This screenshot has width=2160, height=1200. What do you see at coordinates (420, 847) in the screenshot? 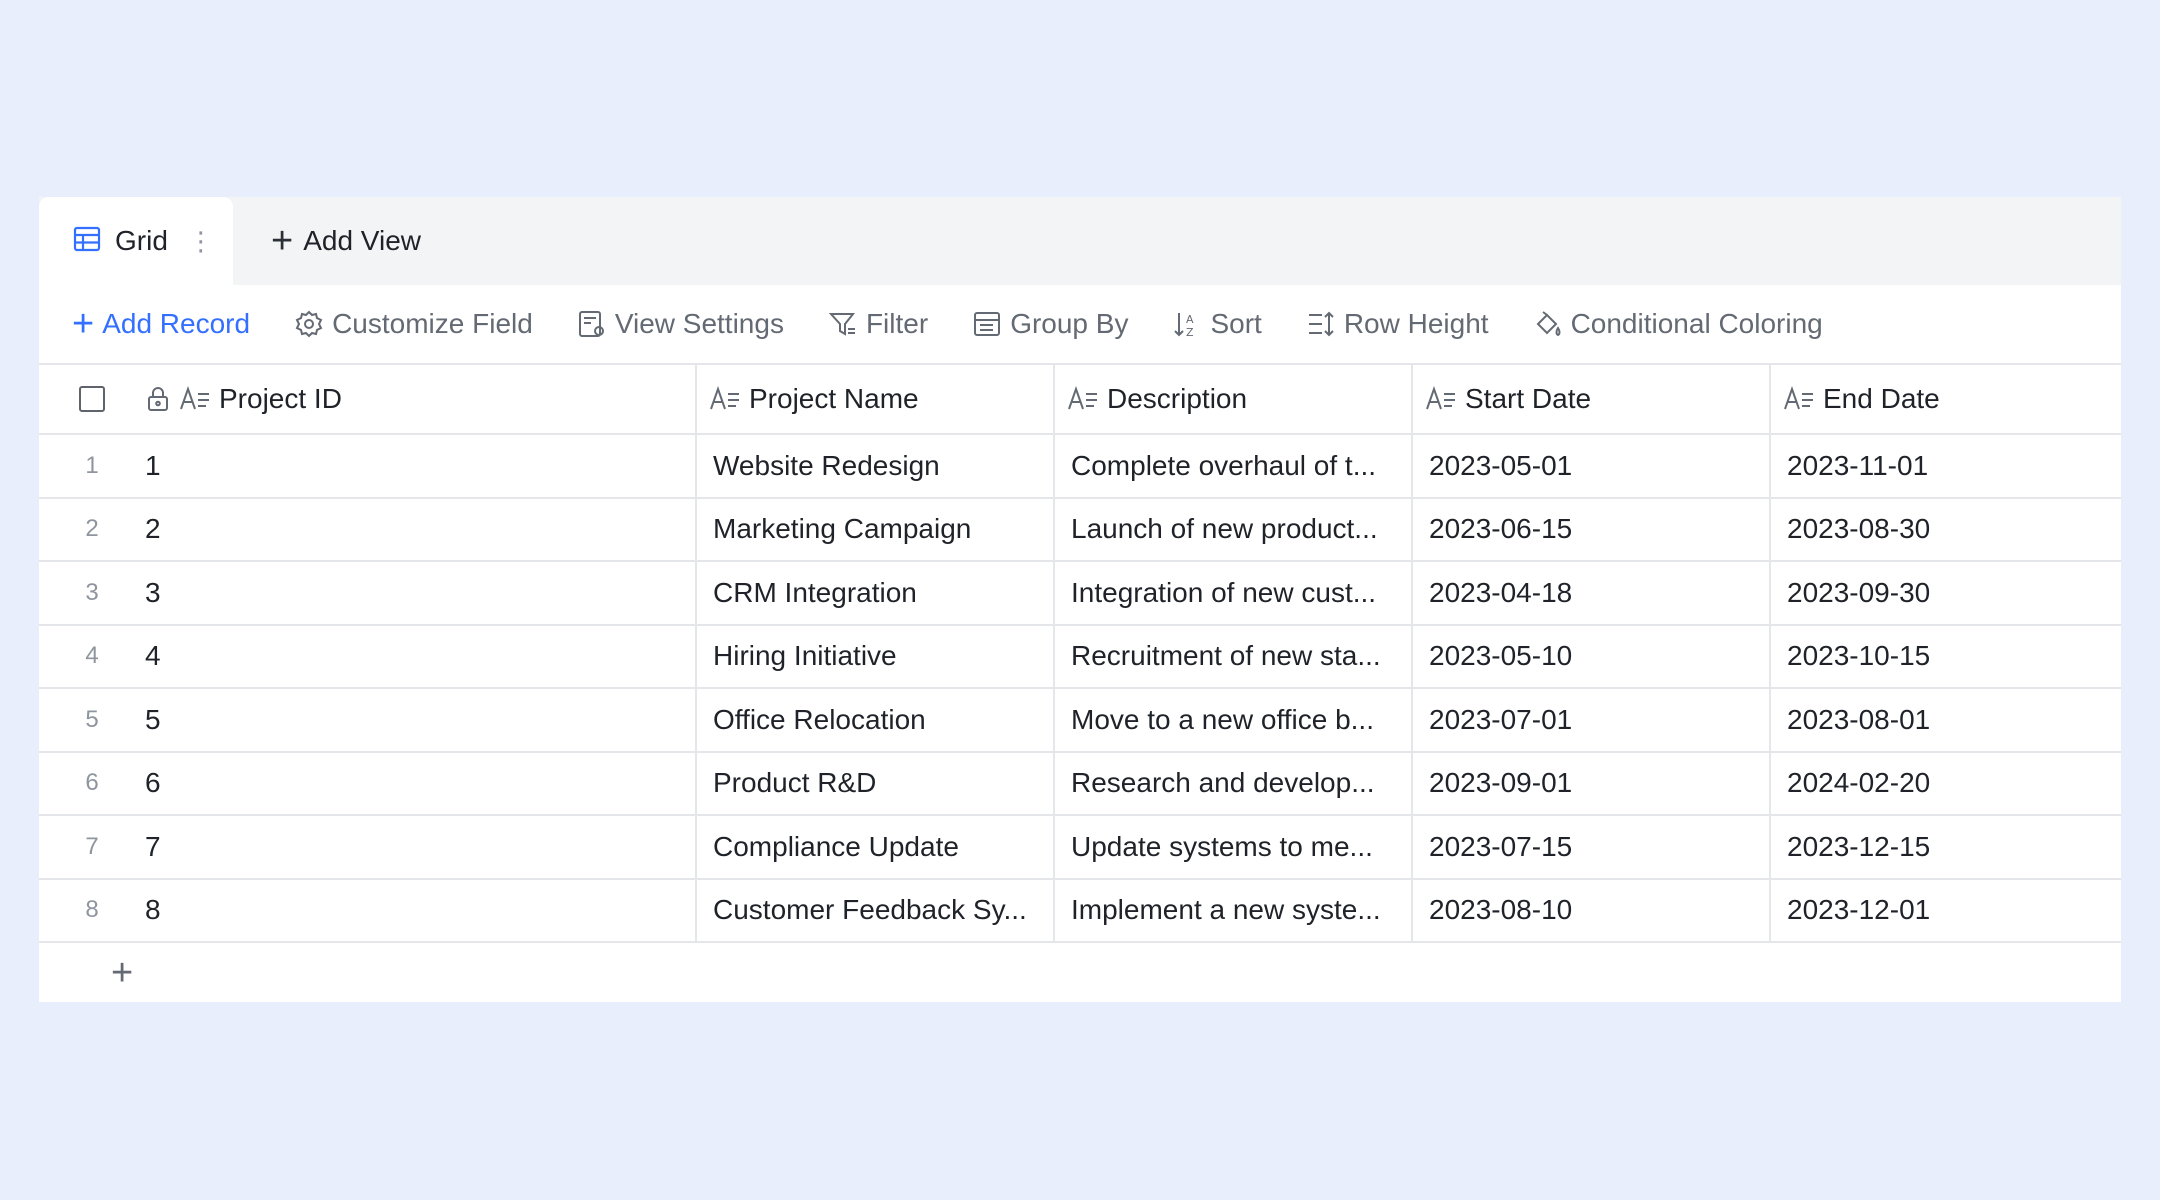
I see `cell-project-id: 7` at bounding box center [420, 847].